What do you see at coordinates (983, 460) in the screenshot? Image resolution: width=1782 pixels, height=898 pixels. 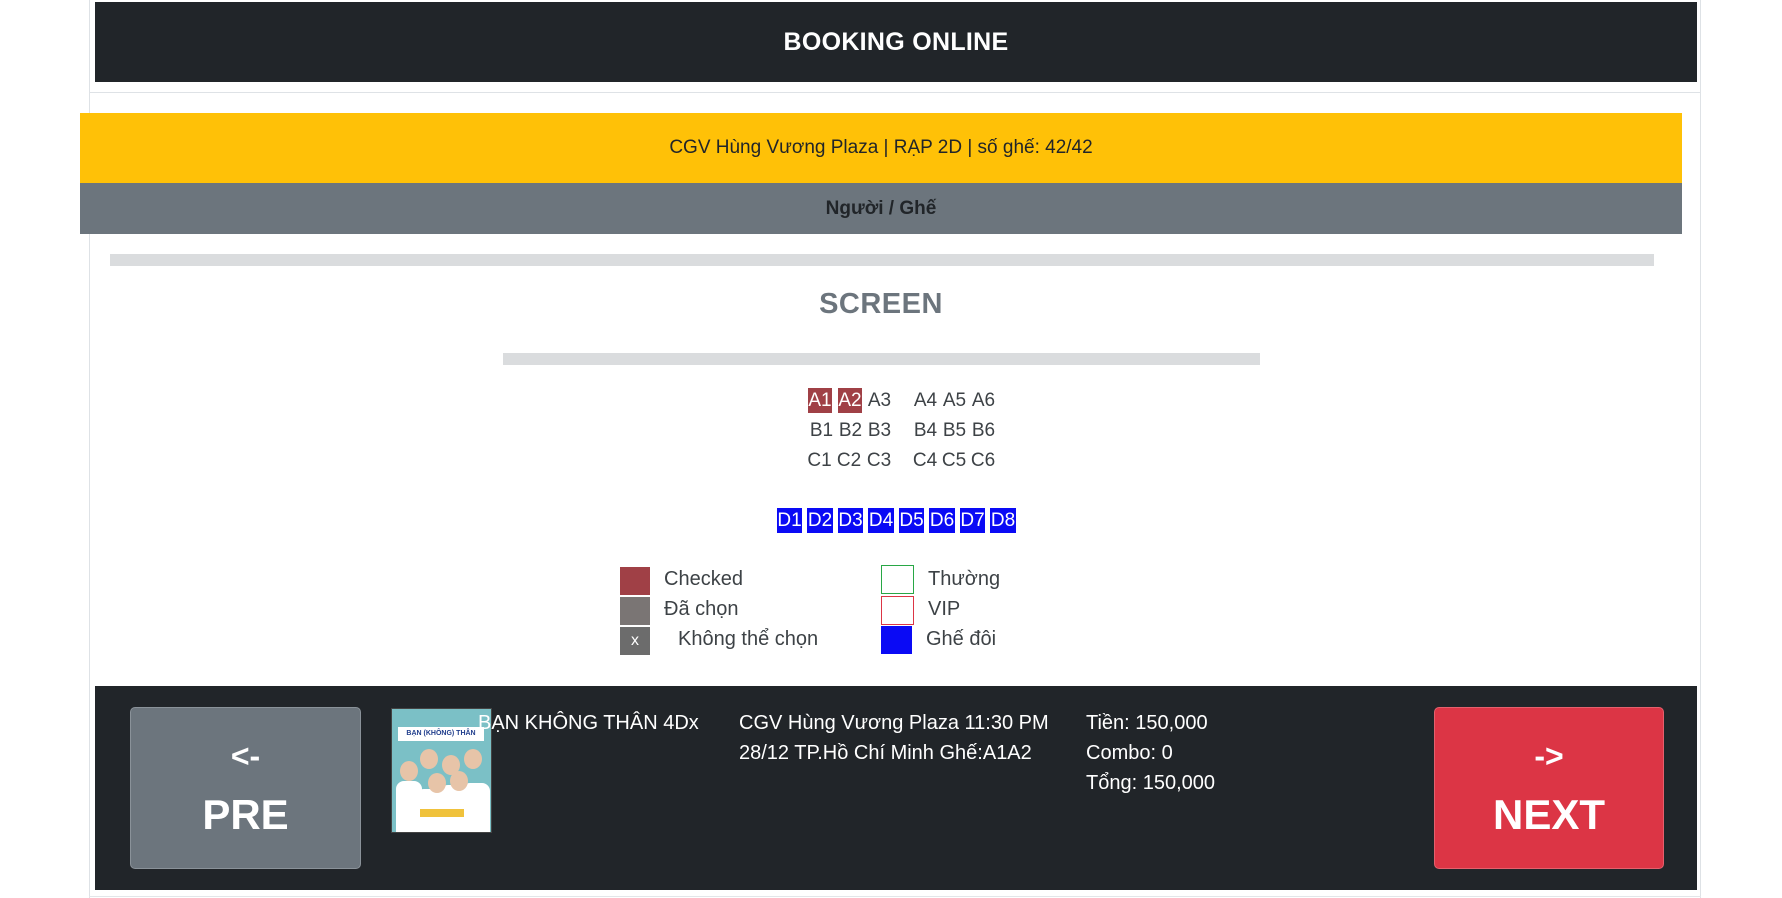 I see `seat: C6` at bounding box center [983, 460].